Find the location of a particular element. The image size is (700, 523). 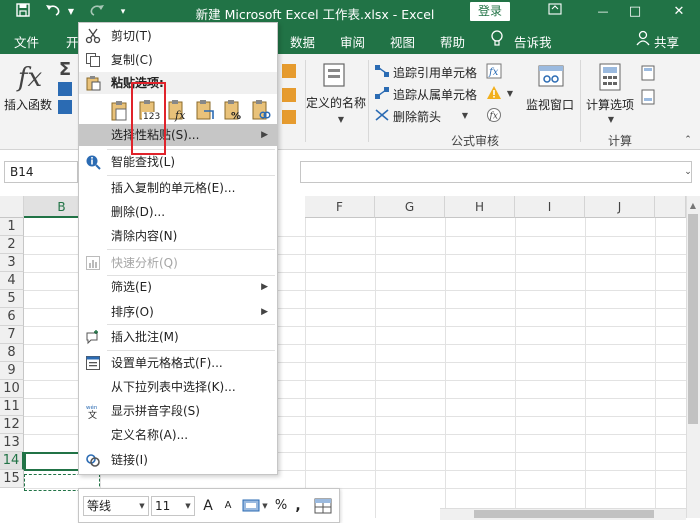

show-formulas-icon: fx is located at coordinates (494, 71).